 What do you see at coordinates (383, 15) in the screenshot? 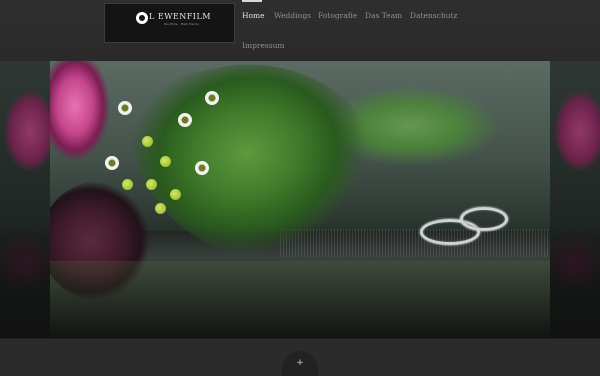
I see `nav-das-team: Das Team` at bounding box center [383, 15].